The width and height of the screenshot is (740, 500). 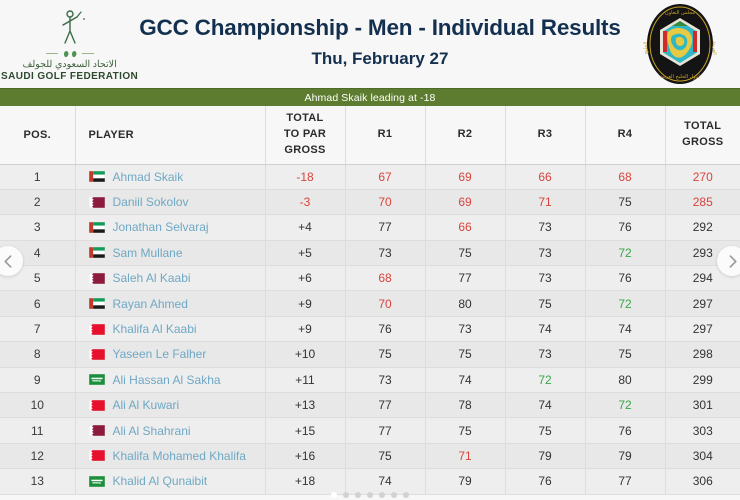 I want to click on row-position: 7, so click(x=38, y=329).